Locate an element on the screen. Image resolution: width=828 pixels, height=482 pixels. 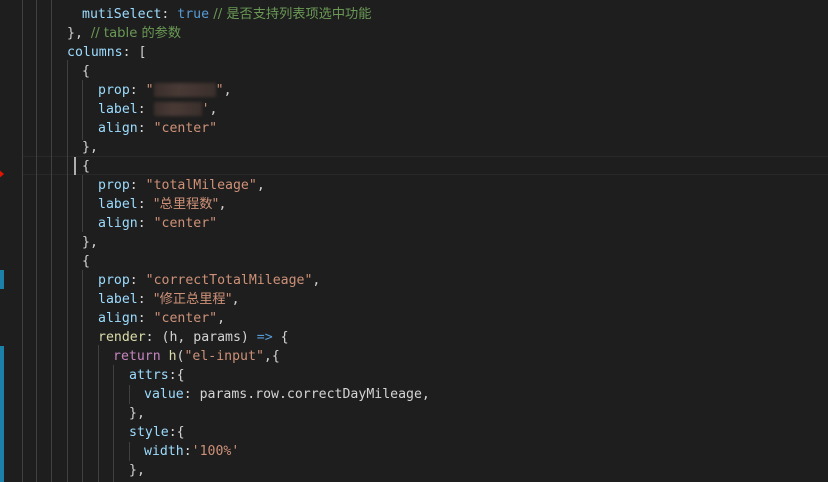
code-token: => is located at coordinates (264, 337).